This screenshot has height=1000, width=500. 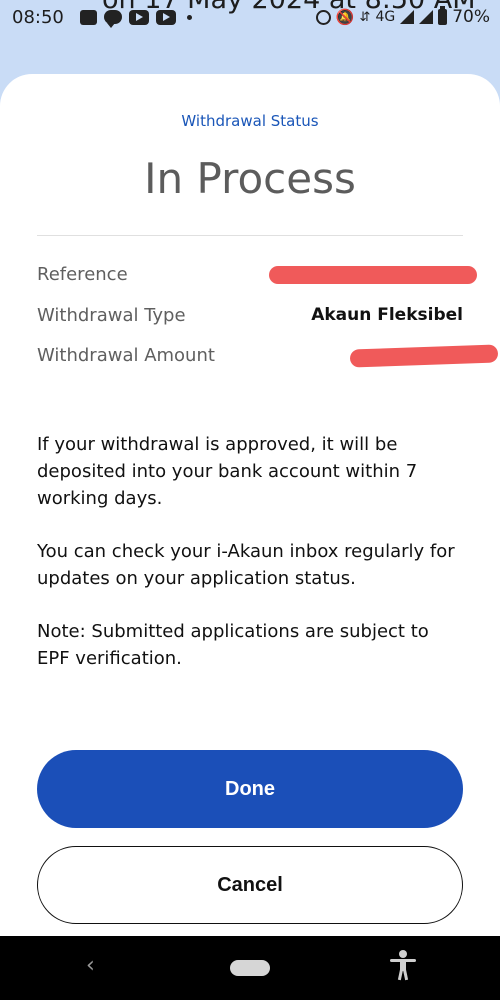 What do you see at coordinates (250, 789) in the screenshot?
I see `done-button: Done` at bounding box center [250, 789].